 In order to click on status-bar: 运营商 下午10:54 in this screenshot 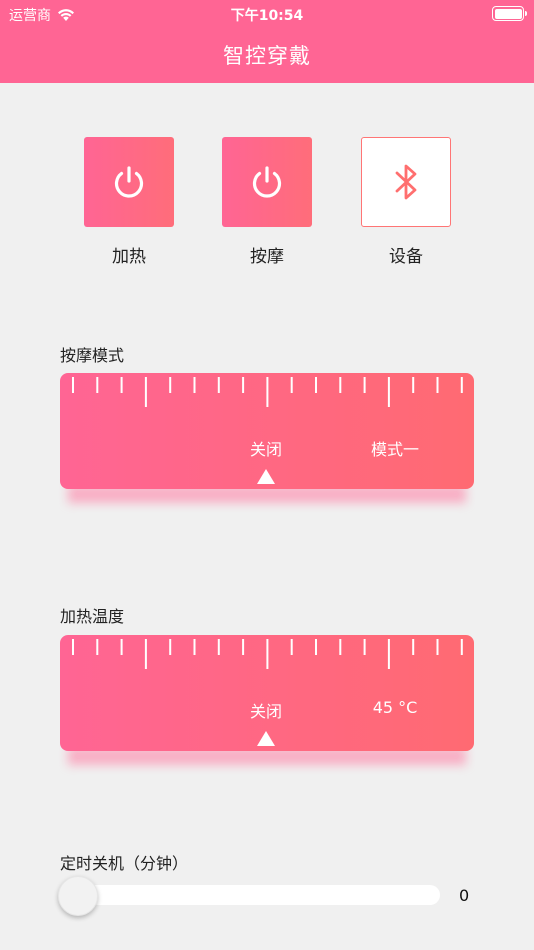, I will do `click(267, 14)`.